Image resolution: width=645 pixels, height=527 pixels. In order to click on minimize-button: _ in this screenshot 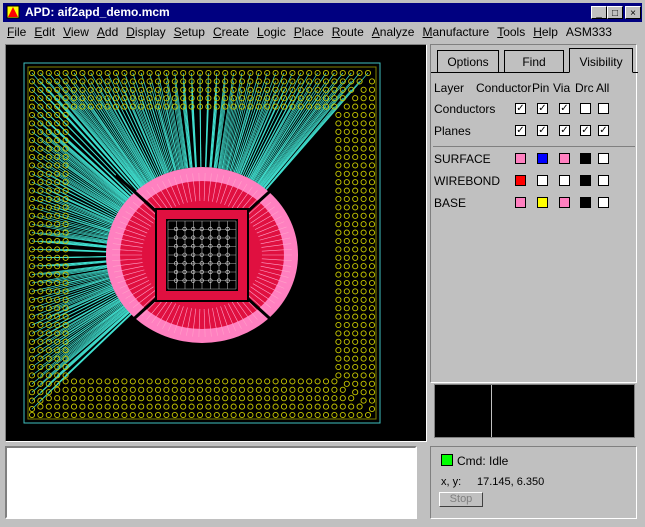, I will do `click(599, 12)`.